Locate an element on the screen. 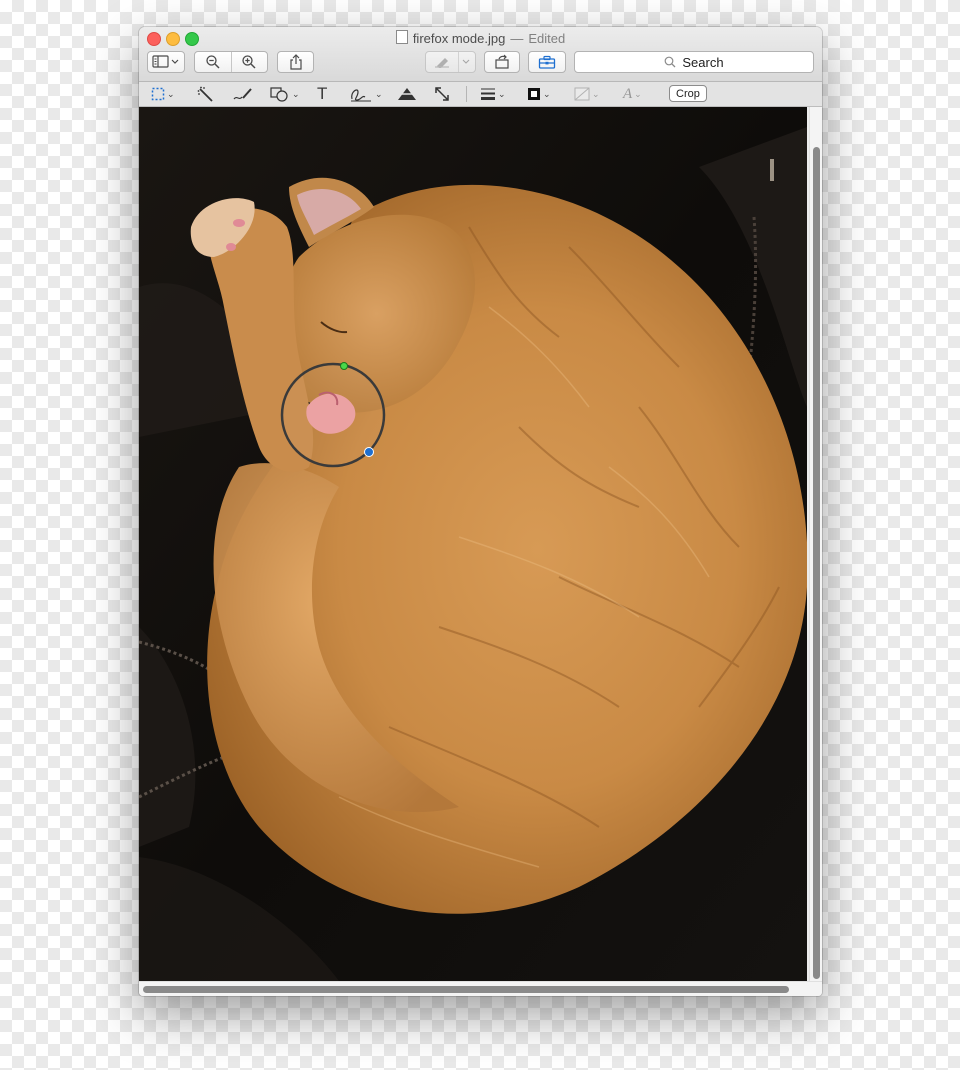 The width and height of the screenshot is (960, 1070). shapes-tool: ⌄ is located at coordinates (285, 94).